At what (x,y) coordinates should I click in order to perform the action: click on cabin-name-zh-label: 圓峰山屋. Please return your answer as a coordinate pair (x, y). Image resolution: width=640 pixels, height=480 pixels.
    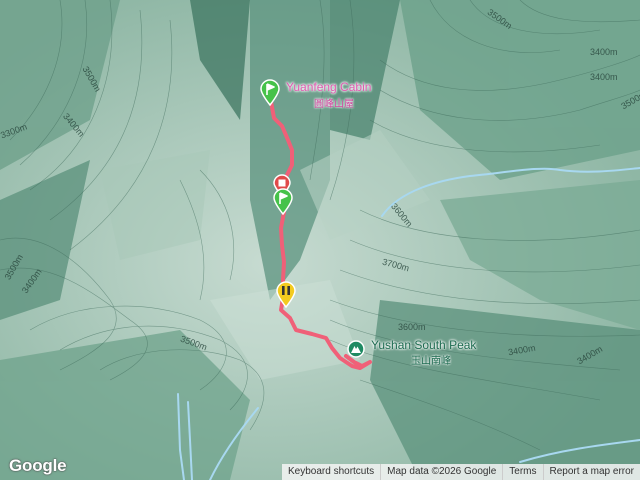
    Looking at the image, I should click on (334, 104).